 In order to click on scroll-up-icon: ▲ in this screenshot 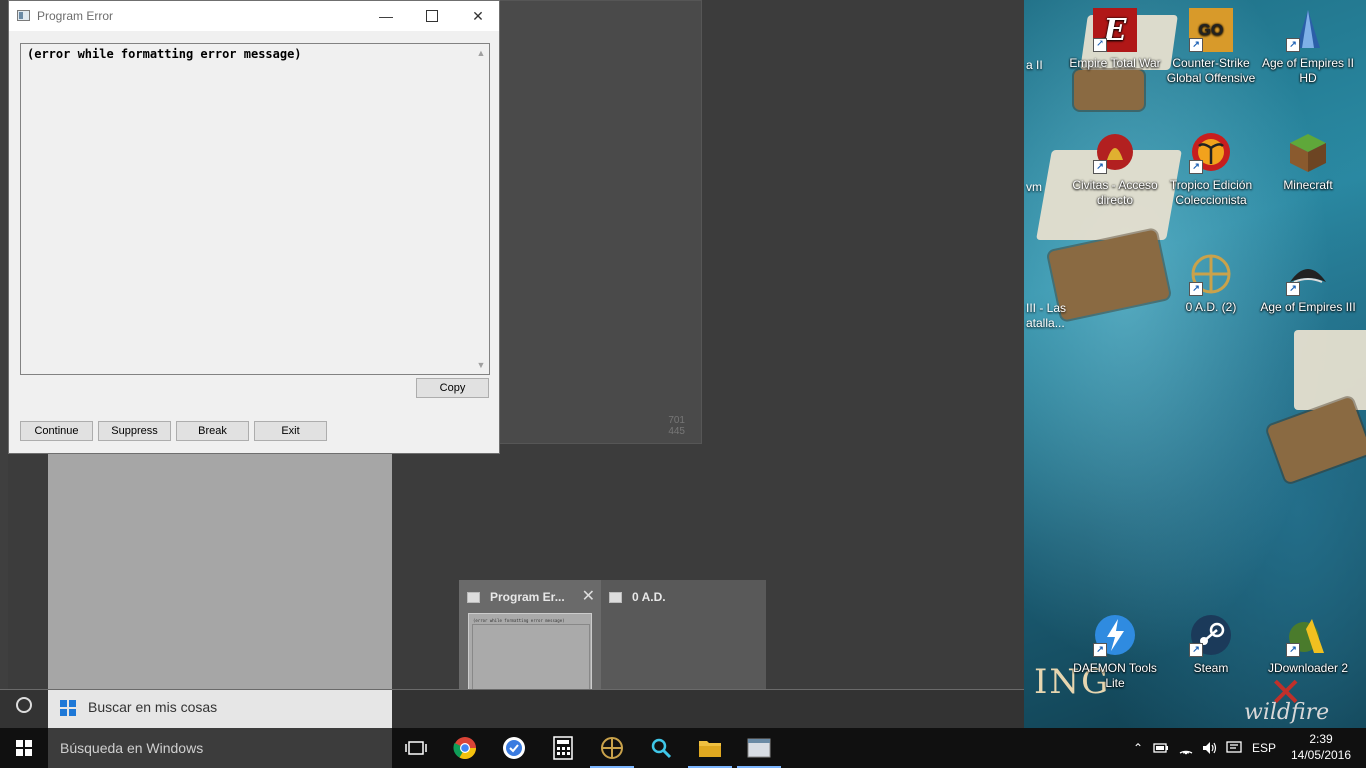, I will do `click(481, 53)`.